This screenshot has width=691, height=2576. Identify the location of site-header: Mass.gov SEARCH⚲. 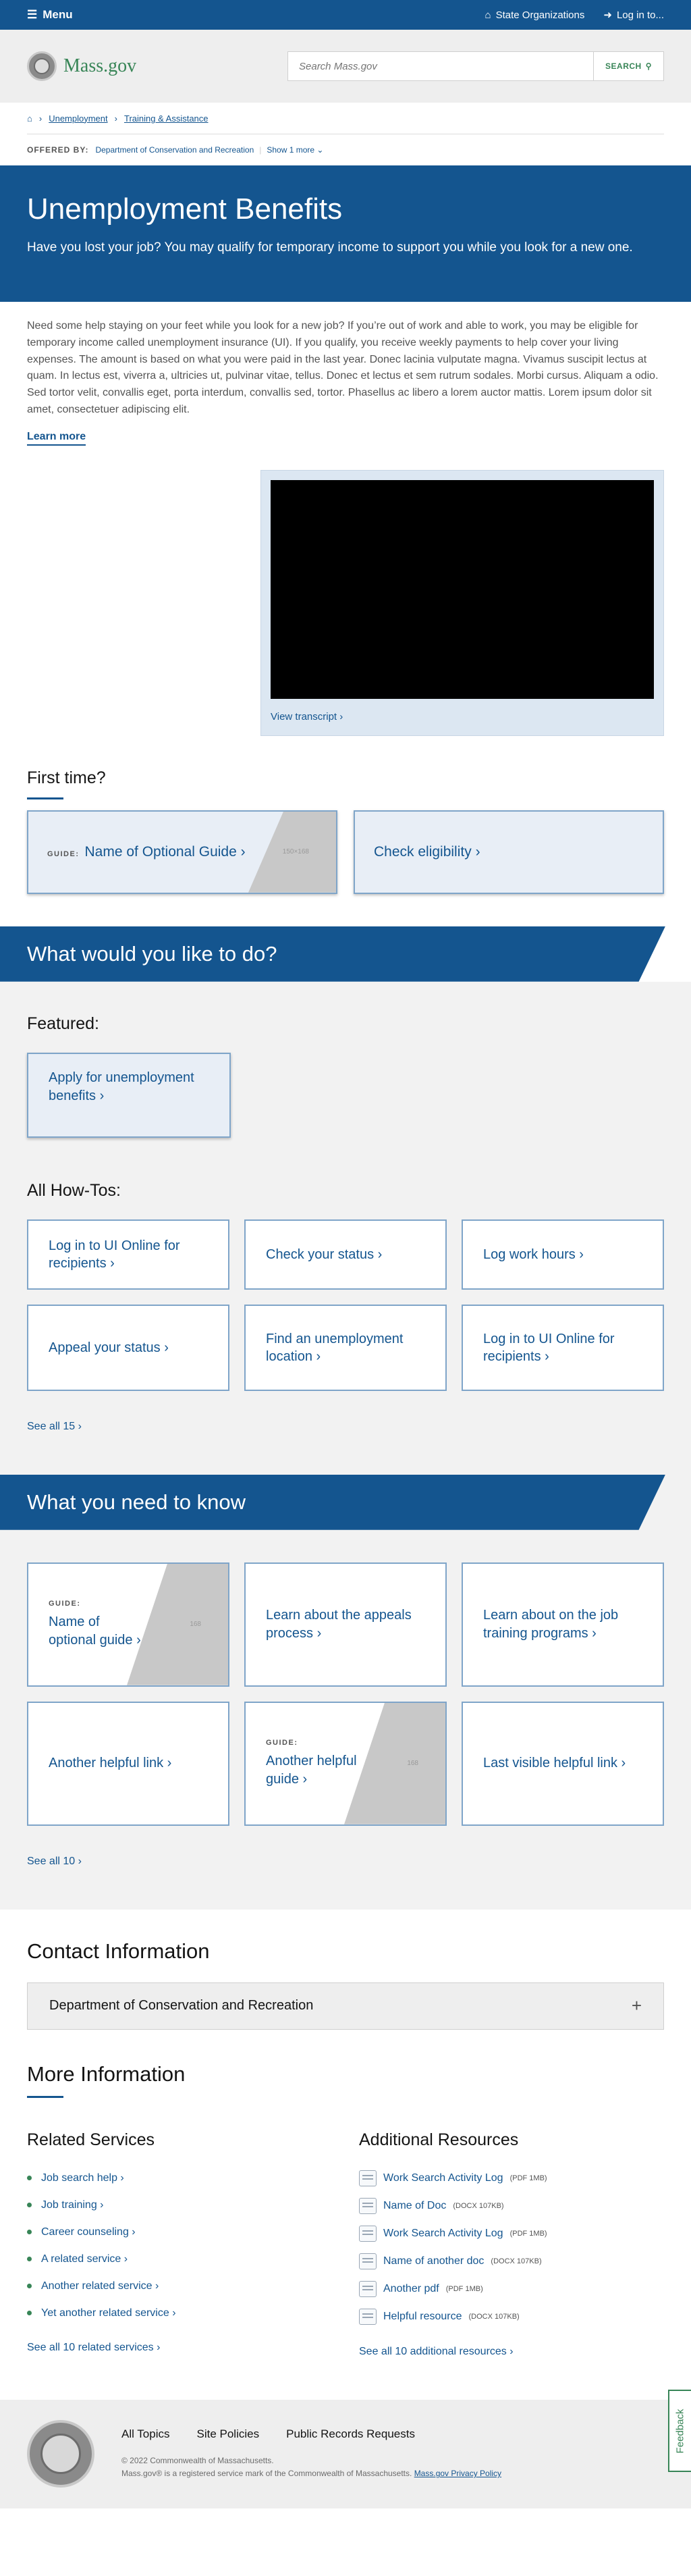
(345, 66).